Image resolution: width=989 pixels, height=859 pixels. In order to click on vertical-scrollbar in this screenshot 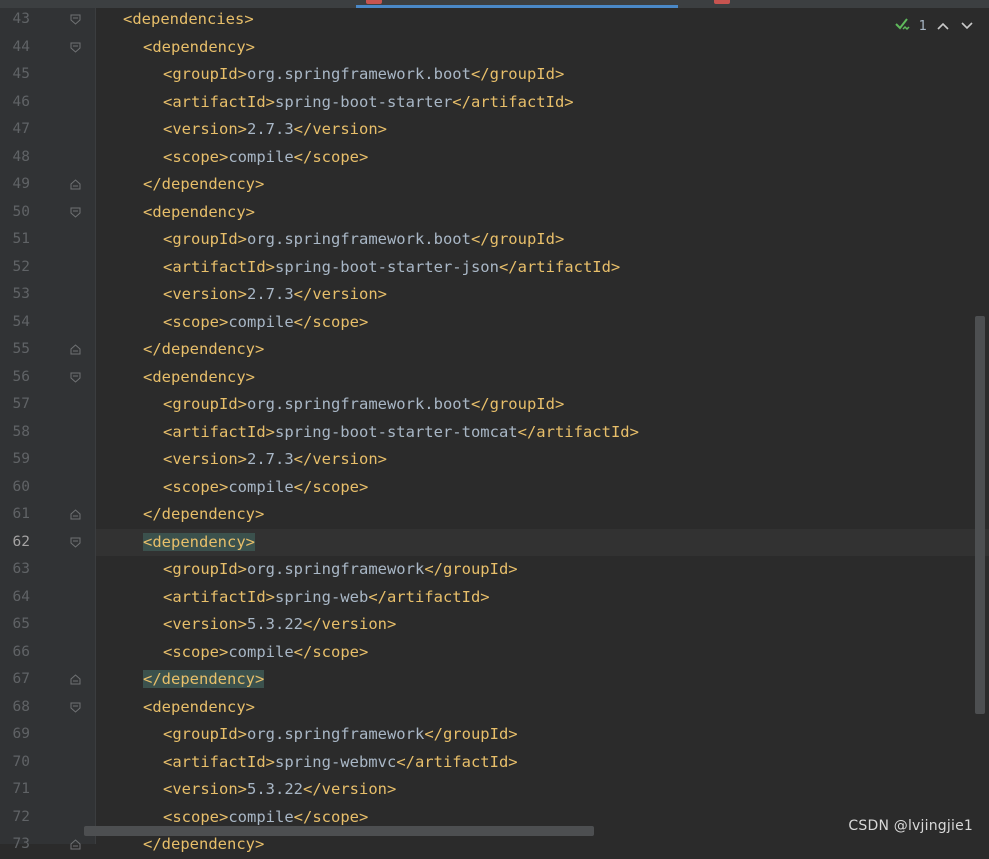, I will do `click(980, 515)`.